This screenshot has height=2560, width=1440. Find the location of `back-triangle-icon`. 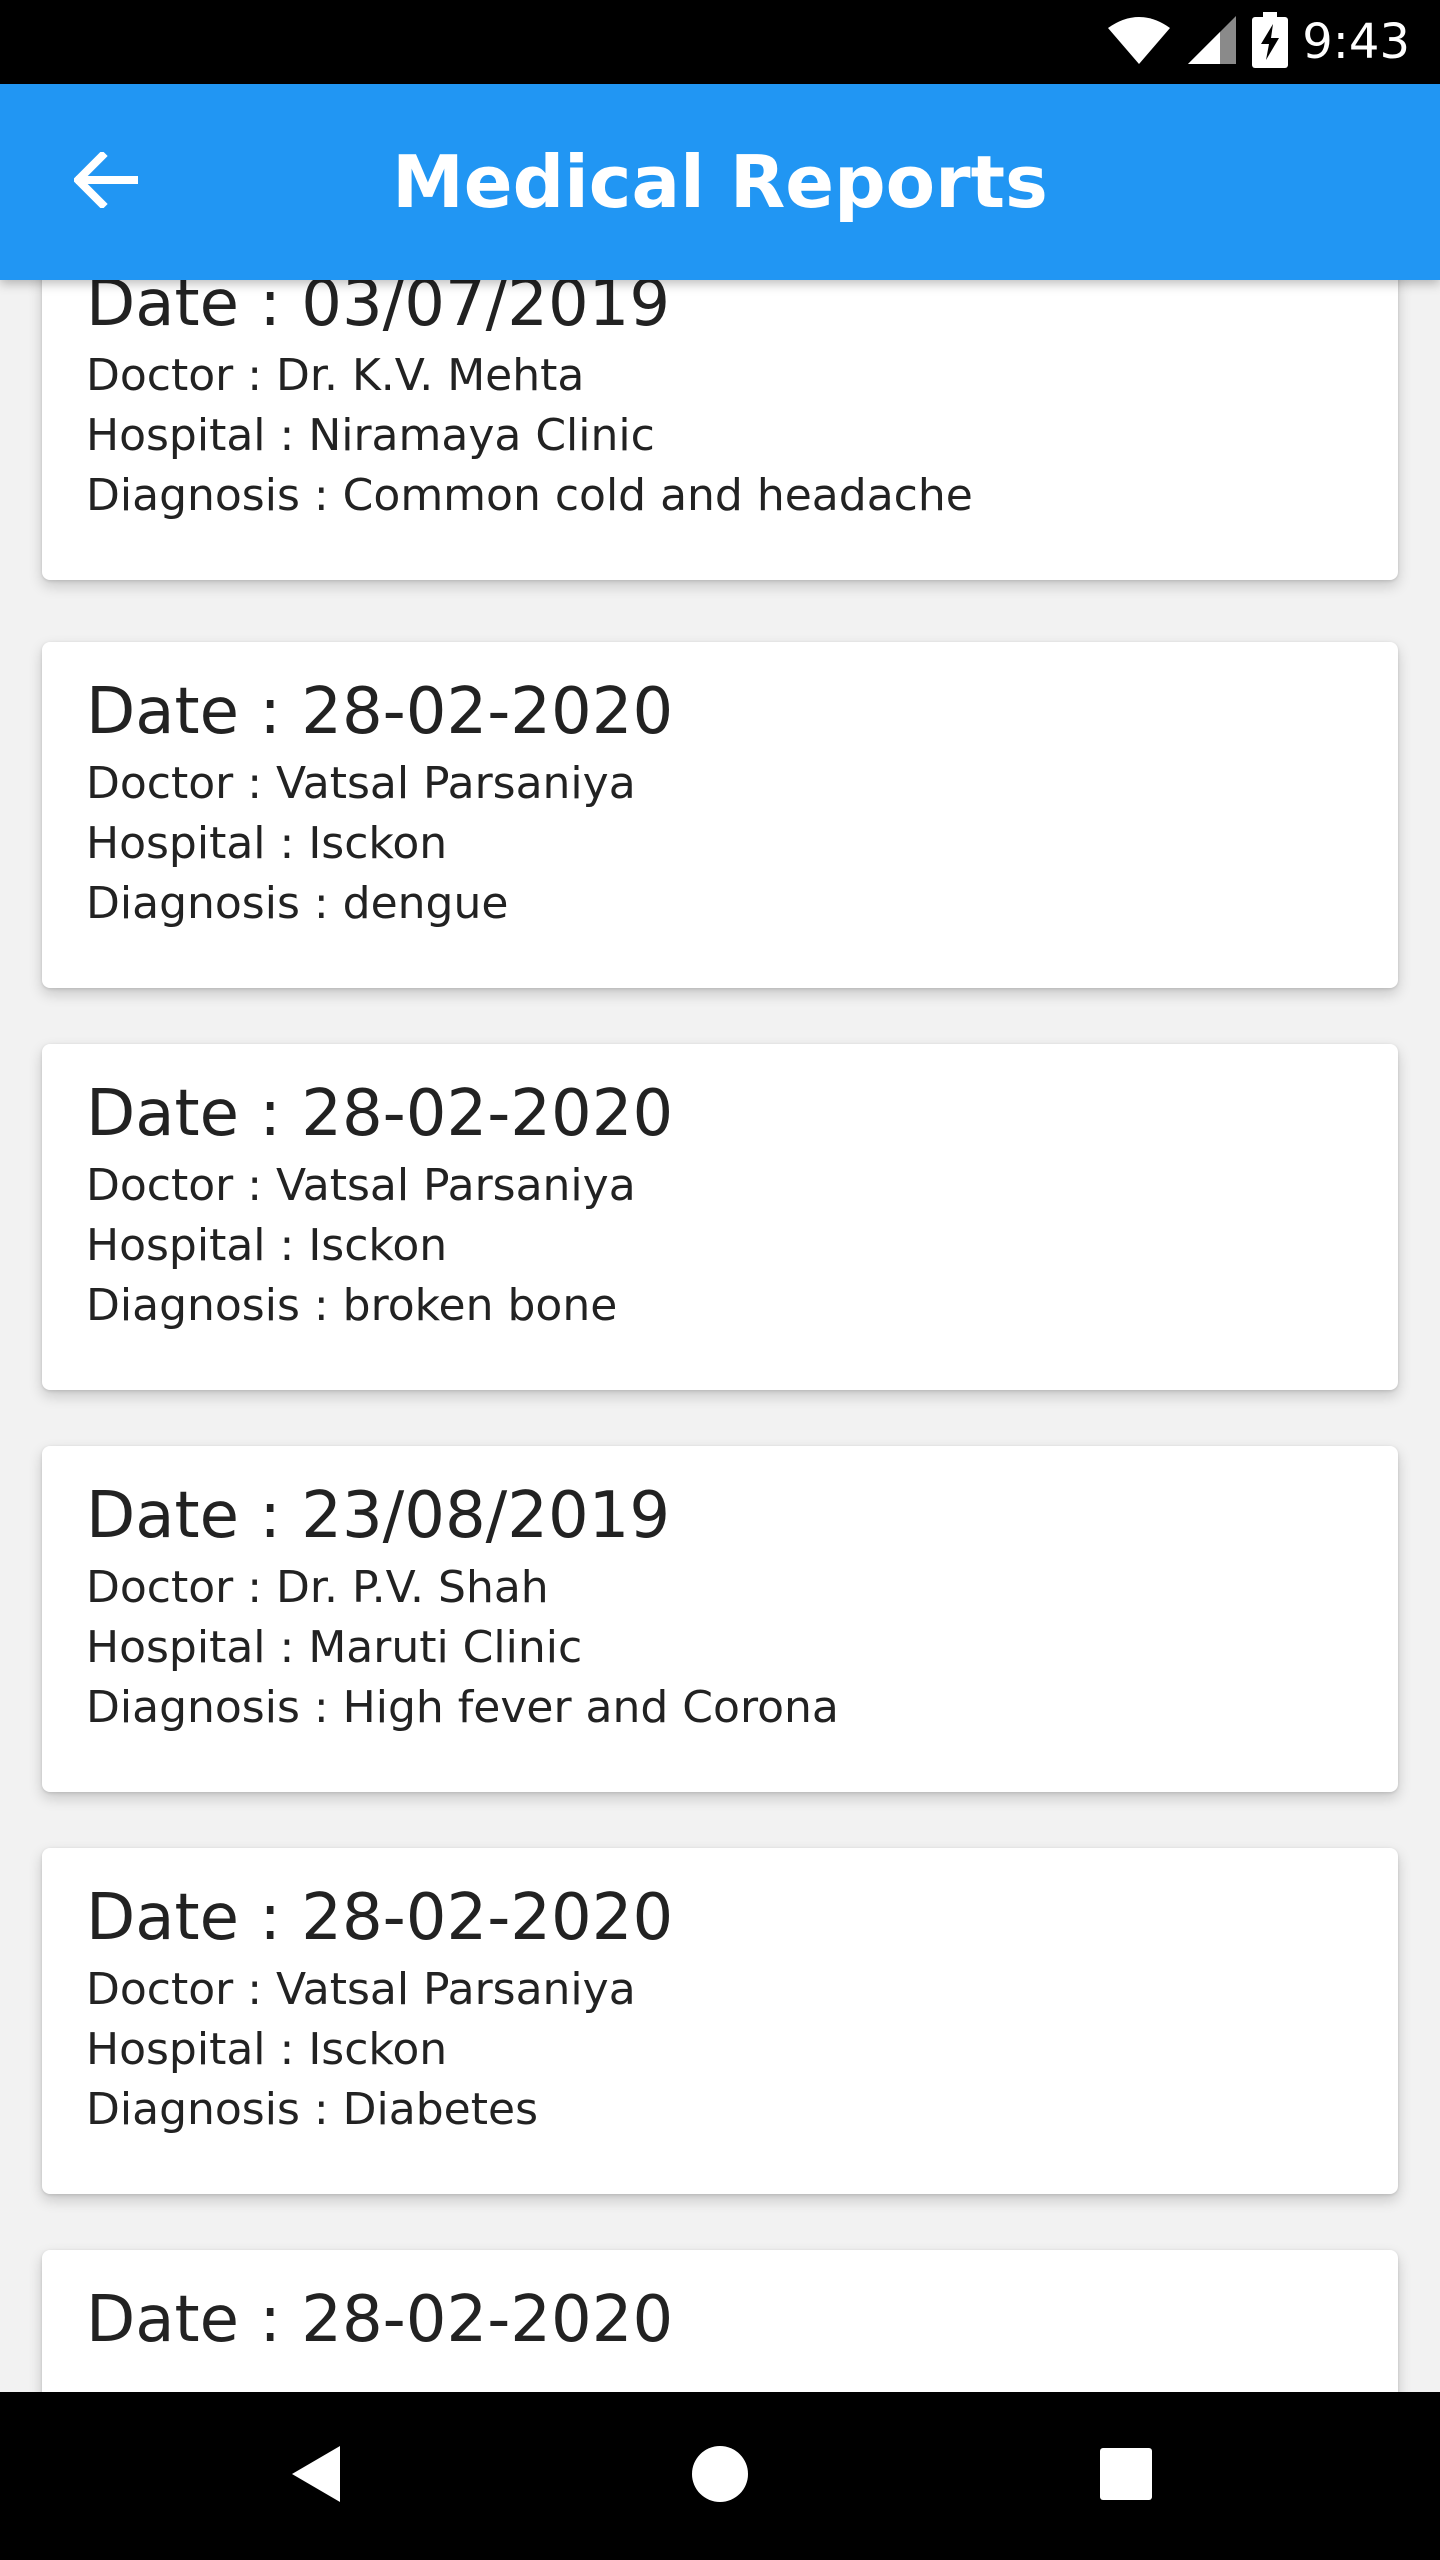

back-triangle-icon is located at coordinates (316, 2476).